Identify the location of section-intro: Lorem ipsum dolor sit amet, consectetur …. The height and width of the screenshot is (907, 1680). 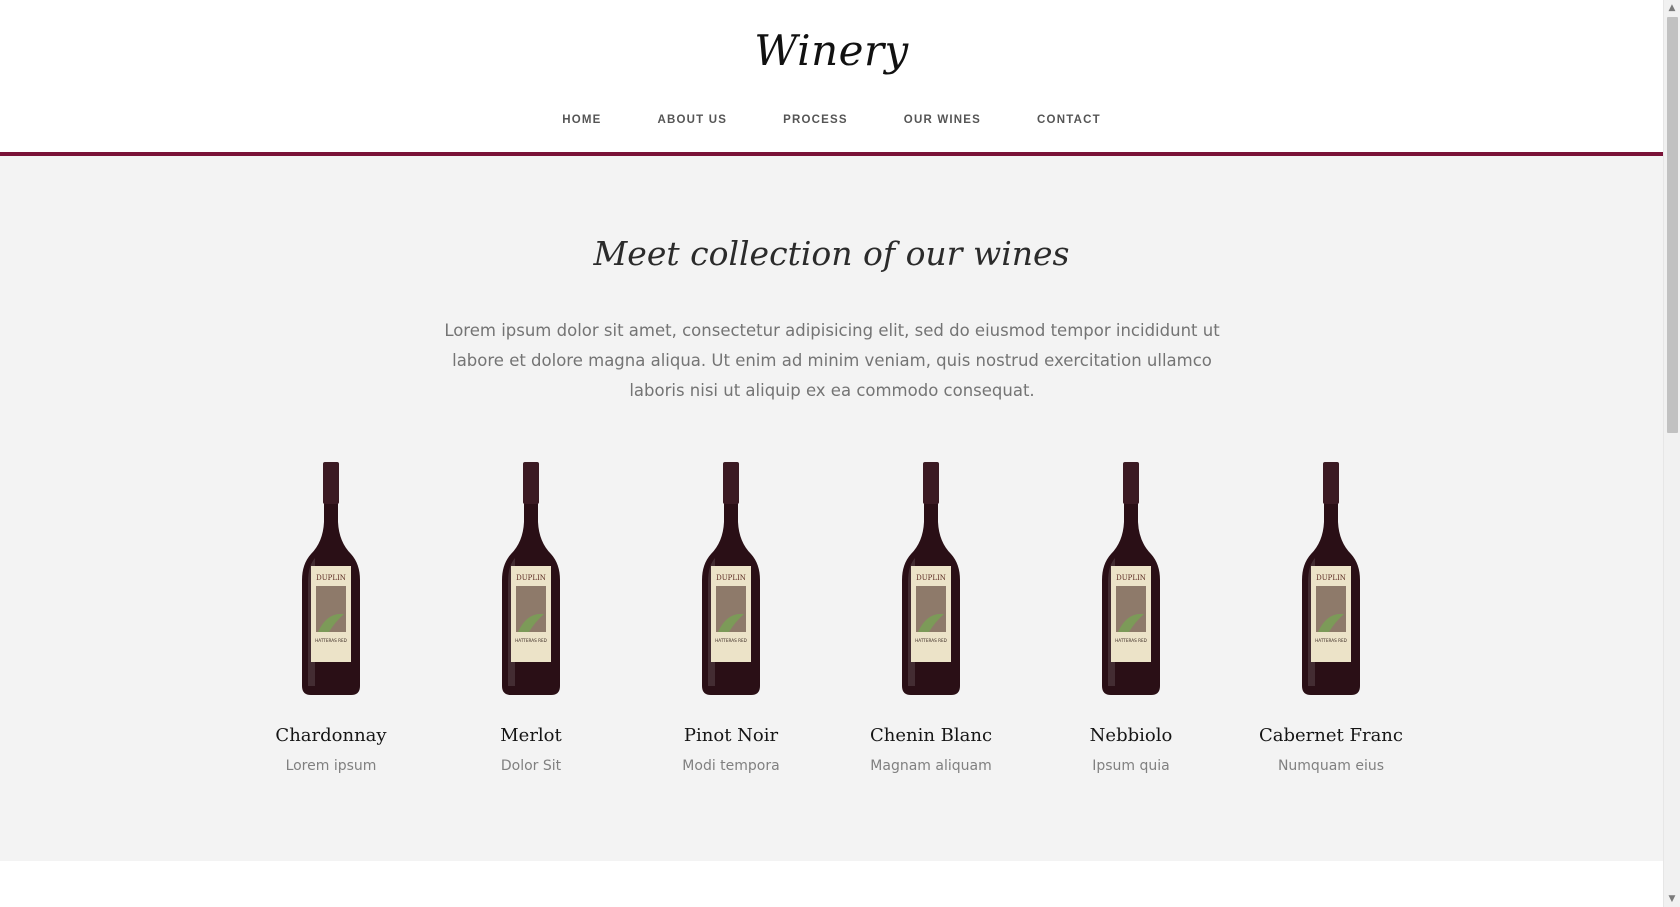
(832, 360).